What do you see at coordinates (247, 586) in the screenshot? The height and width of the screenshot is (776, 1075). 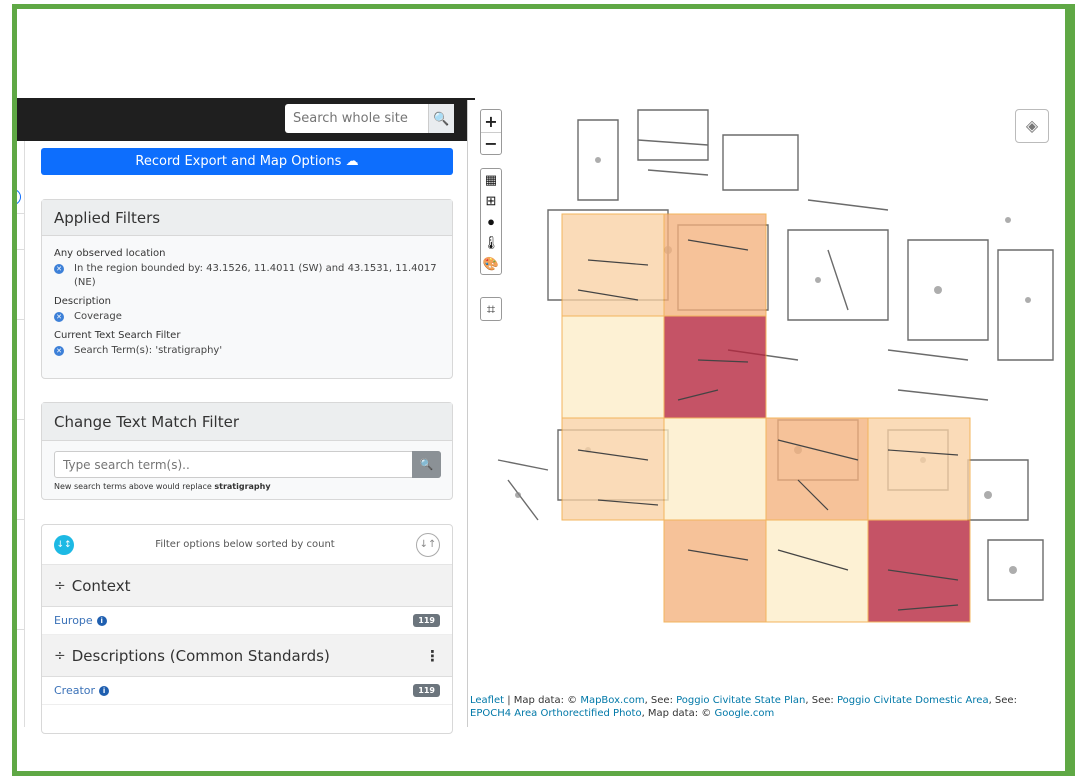 I see `facet-section-context: ÷ Context` at bounding box center [247, 586].